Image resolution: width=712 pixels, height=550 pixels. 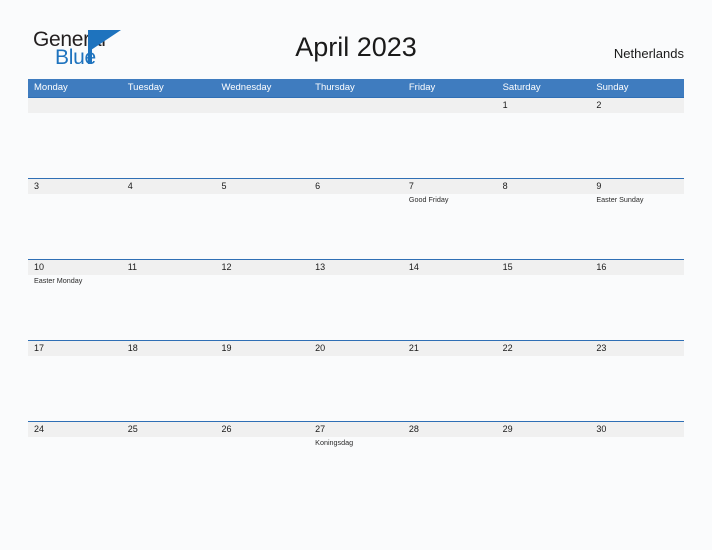 I want to click on week-row: 3 4 5 6 7 Good Friday 8 9 Easter Sunday, so click(x=356, y=218).